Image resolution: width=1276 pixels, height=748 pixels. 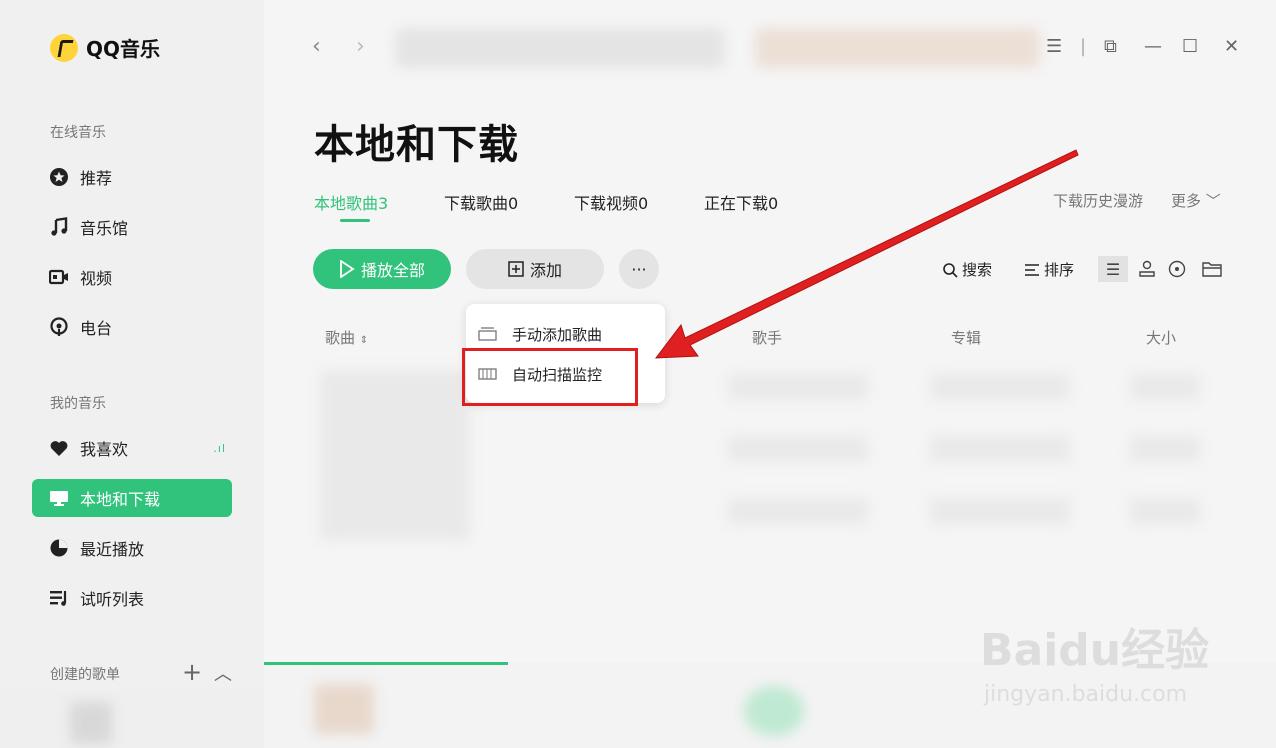 What do you see at coordinates (392, 270) in the screenshot?
I see `play-all-label: 播放全部` at bounding box center [392, 270].